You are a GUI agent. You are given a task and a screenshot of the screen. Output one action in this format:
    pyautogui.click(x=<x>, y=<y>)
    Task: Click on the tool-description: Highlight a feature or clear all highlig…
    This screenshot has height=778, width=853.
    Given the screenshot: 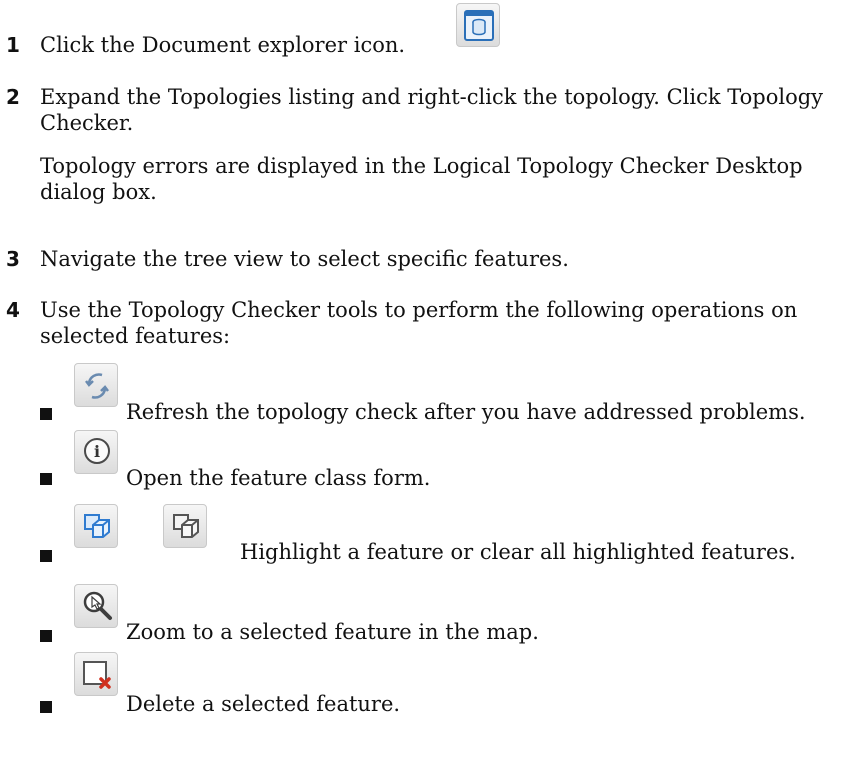 What is the action you would take?
    pyautogui.click(x=518, y=552)
    